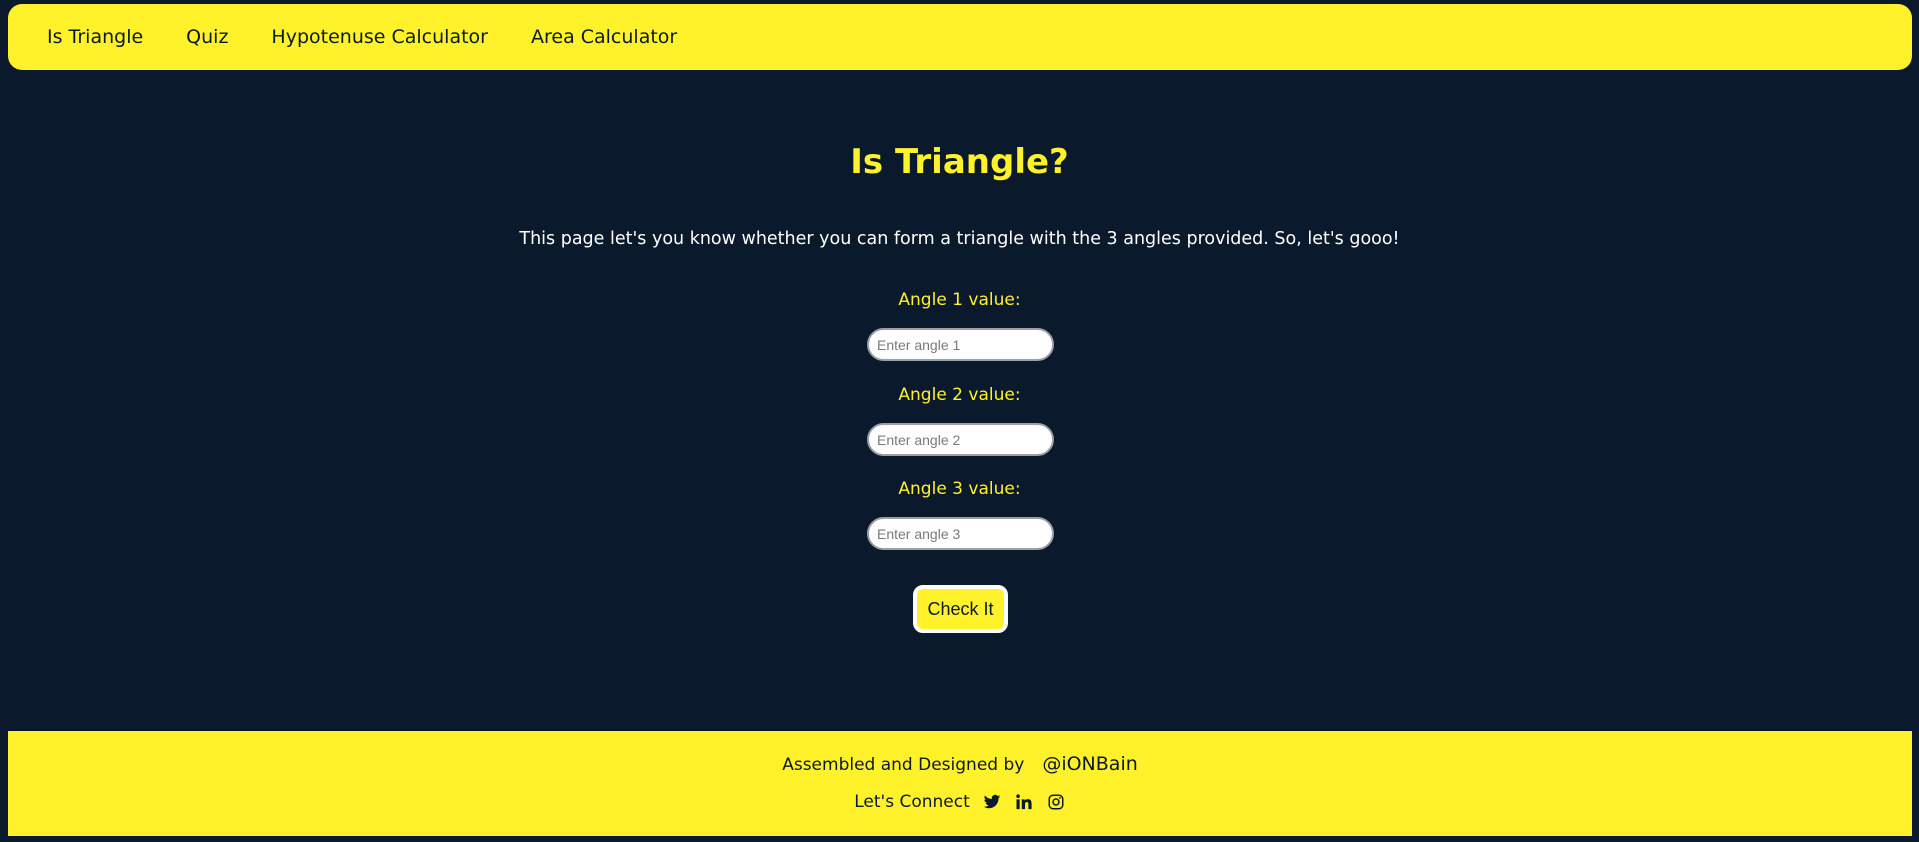 This screenshot has width=1919, height=842. I want to click on footer-credit: Assembled and Designed by @iONBain, so click(960, 764).